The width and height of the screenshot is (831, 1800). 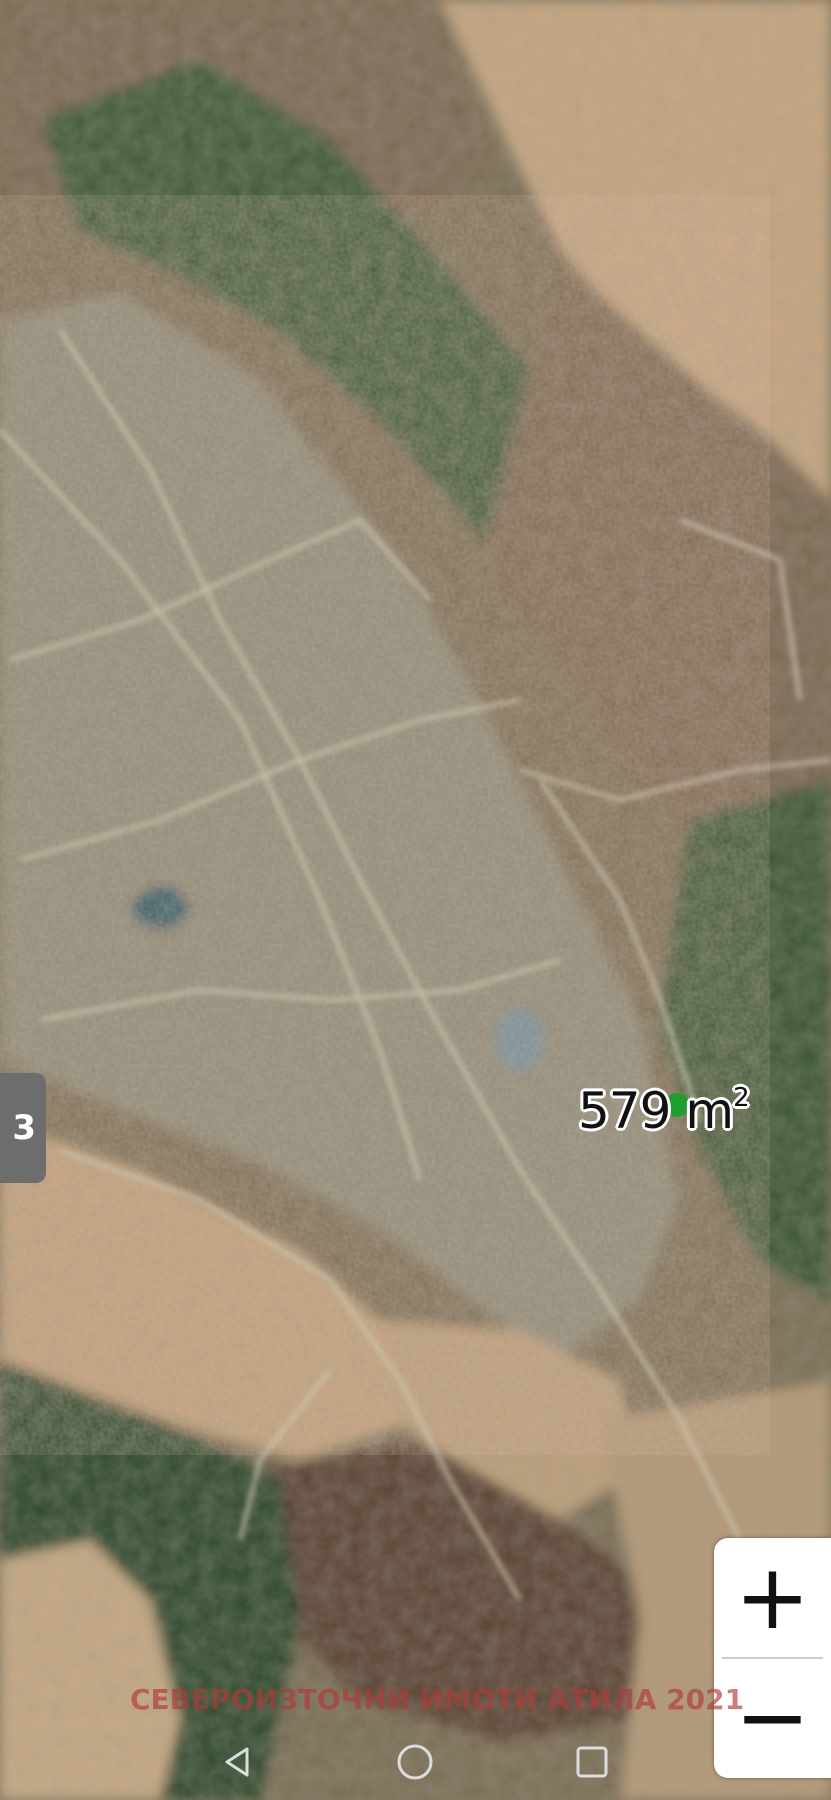 I want to click on side-panel-tab: 3, so click(x=23, y=1128).